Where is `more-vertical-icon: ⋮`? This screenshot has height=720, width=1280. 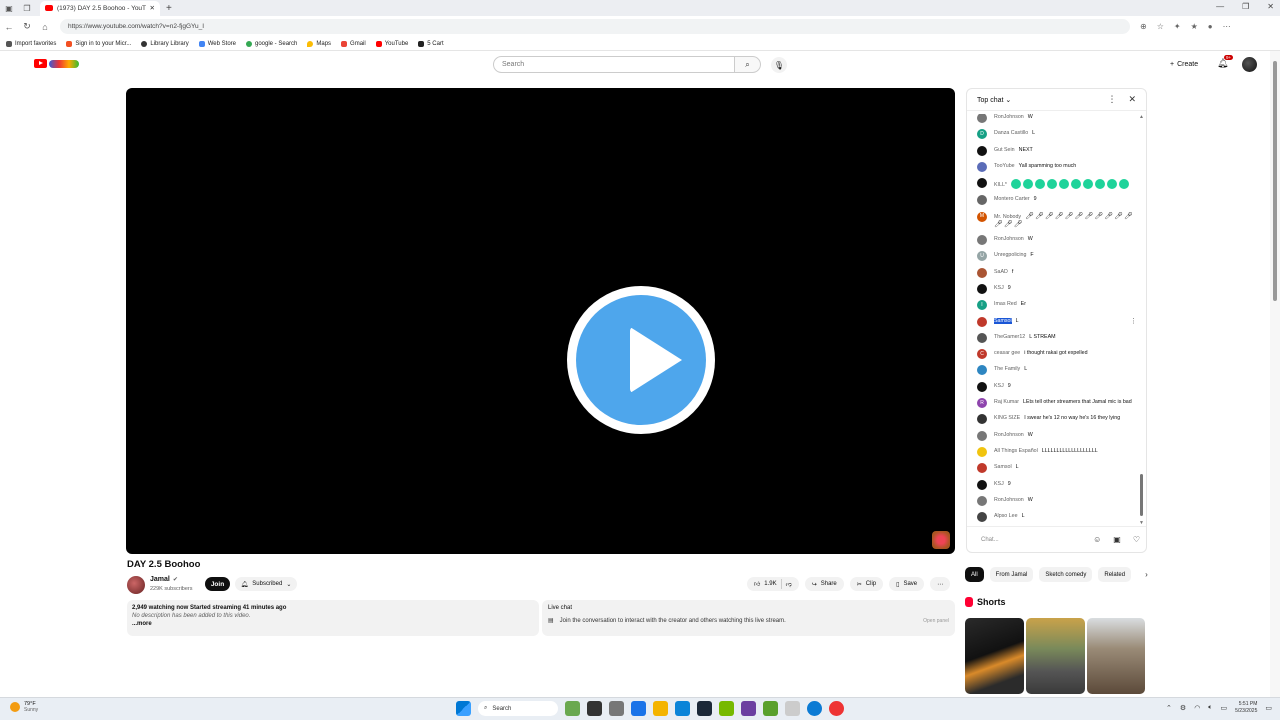
more-vertical-icon: ⋮ is located at coordinates (1111, 99).